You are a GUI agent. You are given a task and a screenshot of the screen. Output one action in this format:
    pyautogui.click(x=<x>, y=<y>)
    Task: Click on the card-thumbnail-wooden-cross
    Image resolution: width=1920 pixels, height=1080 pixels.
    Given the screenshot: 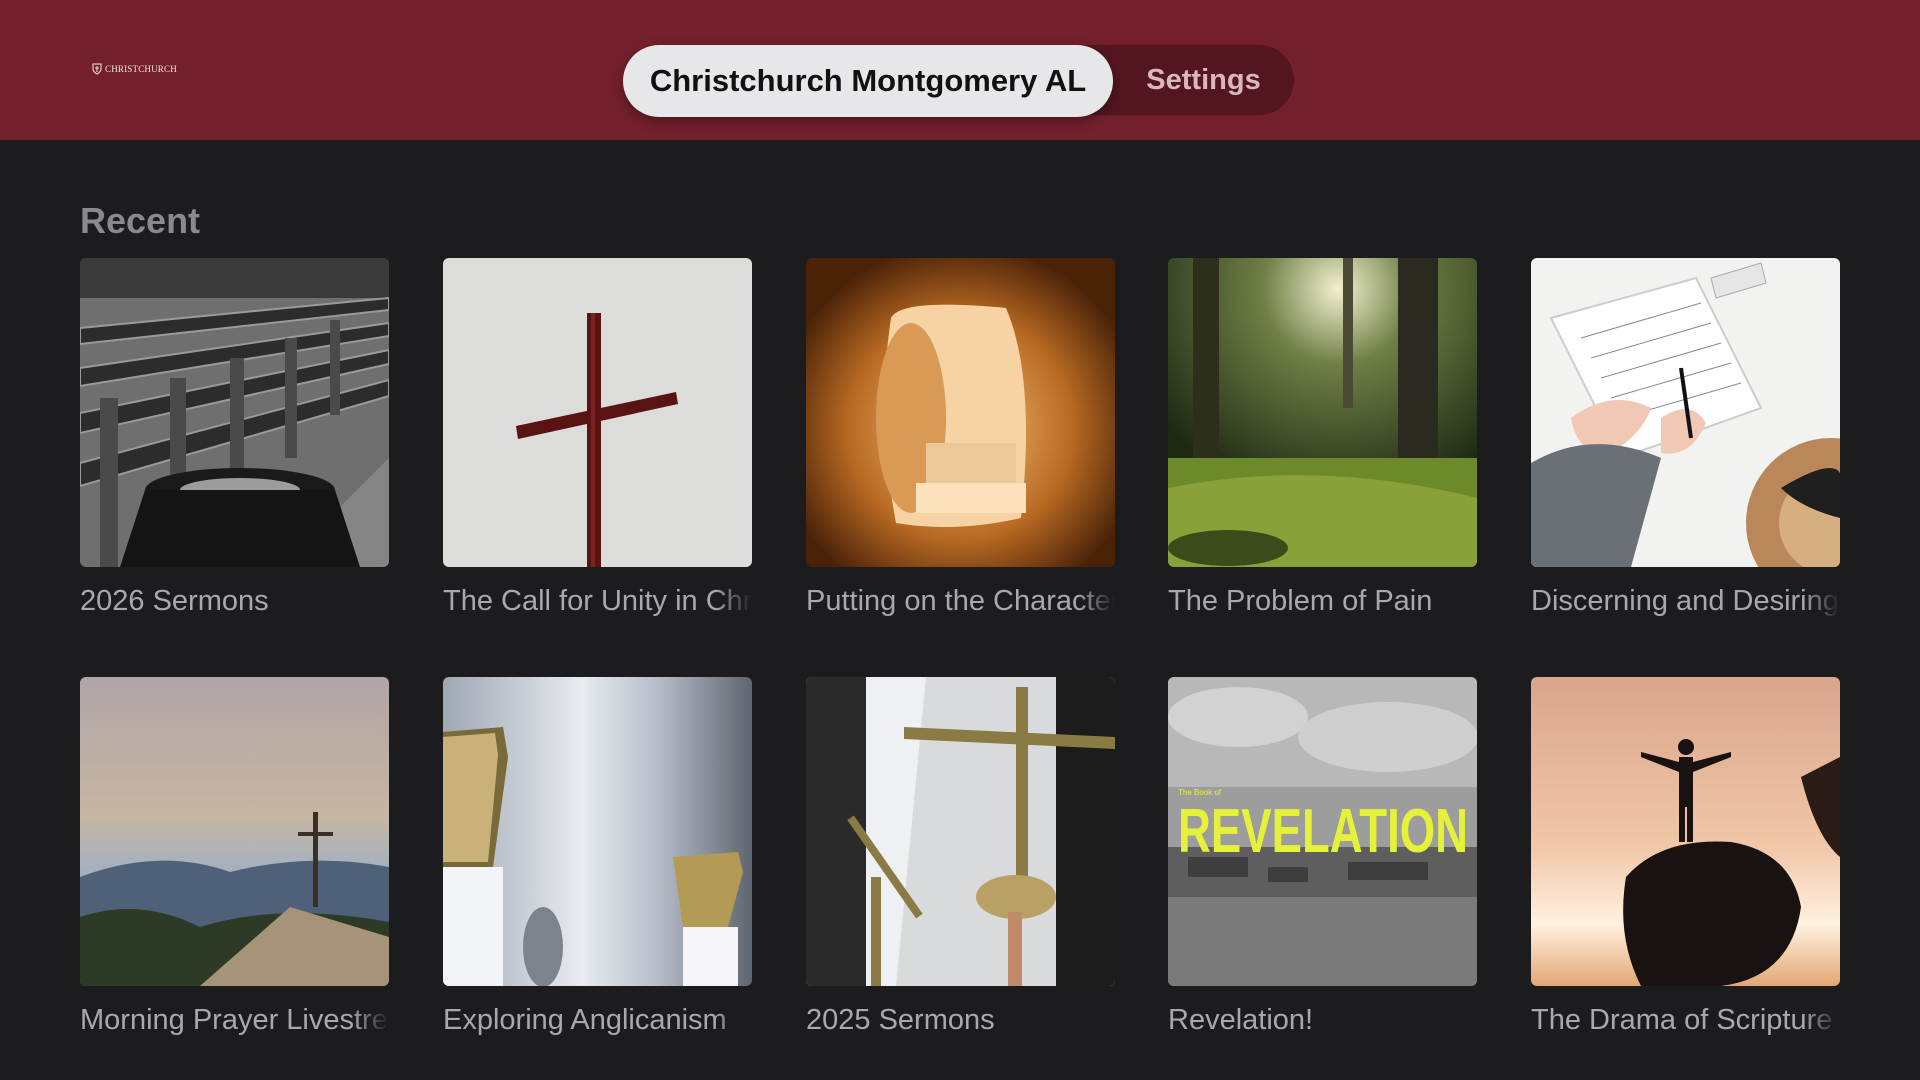 What is the action you would take?
    pyautogui.click(x=597, y=412)
    